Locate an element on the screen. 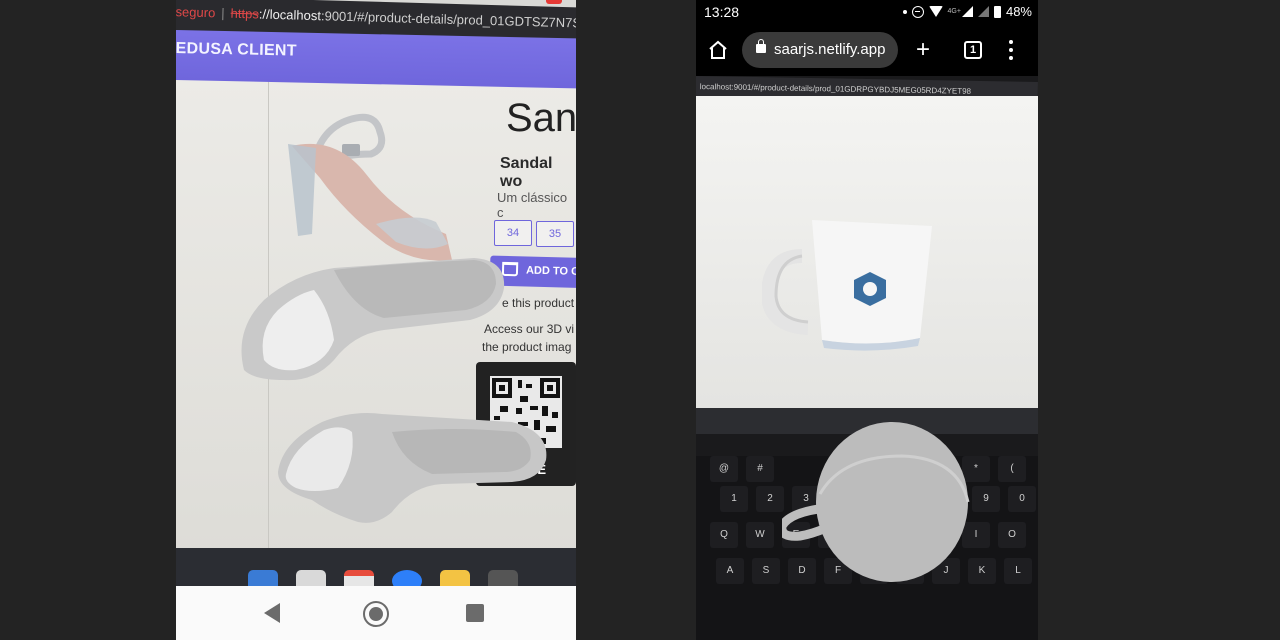 The height and width of the screenshot is (640, 1280). home-icon is located at coordinates (718, 50).